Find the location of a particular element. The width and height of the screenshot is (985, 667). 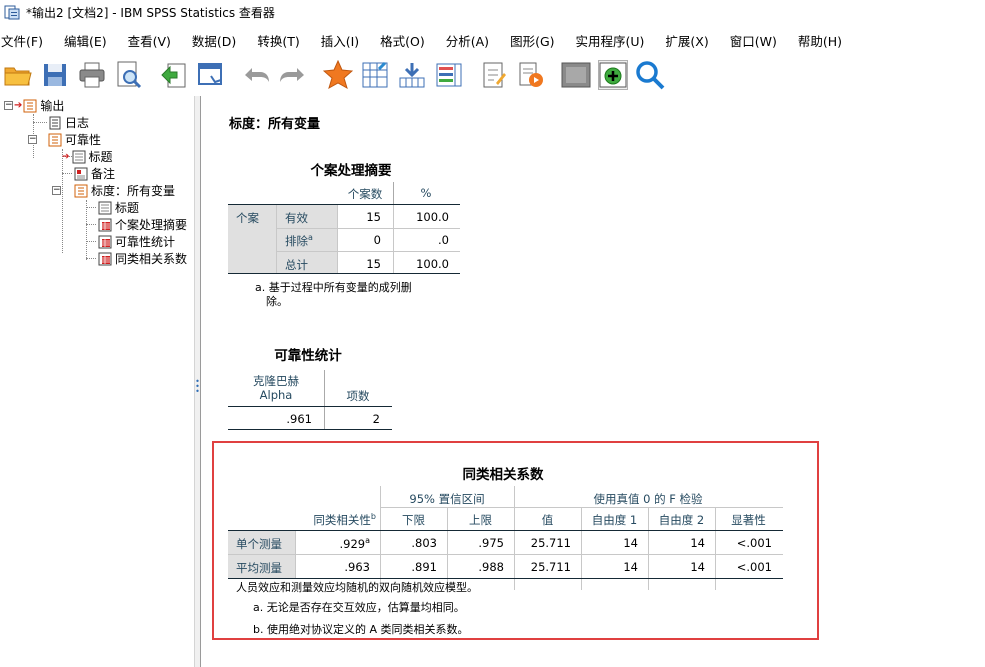

f-test-group-header: 使用真值 0 的 F 检验 is located at coordinates (648, 499).